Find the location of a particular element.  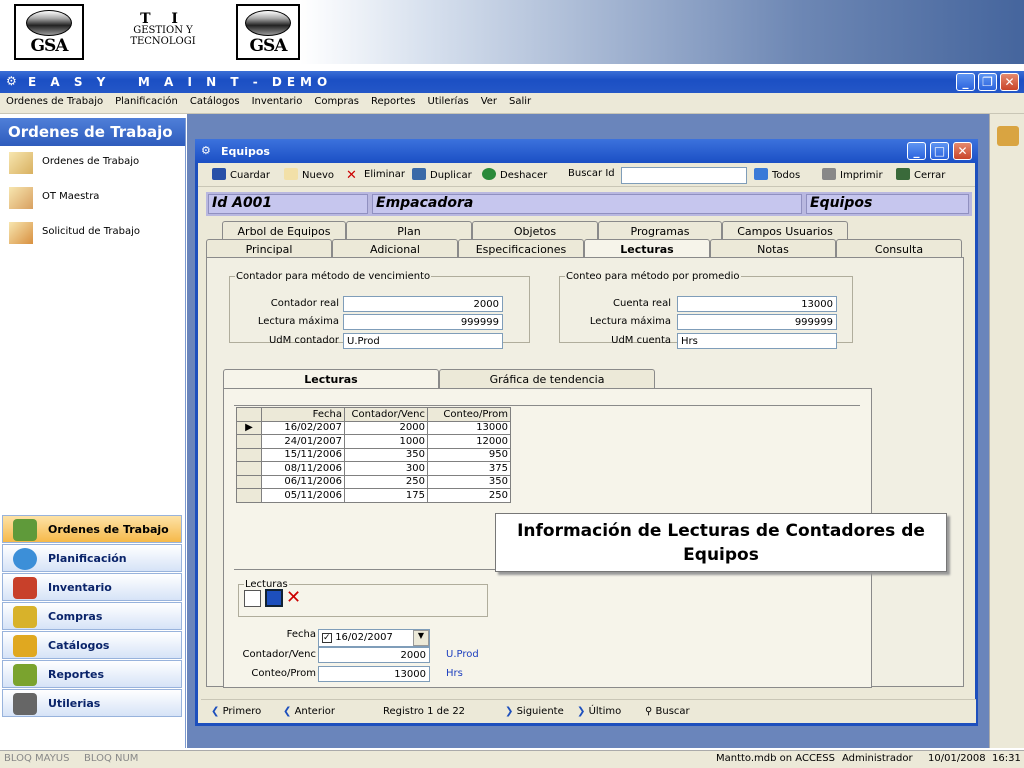

close-icon: ✕ is located at coordinates (1009, 82).